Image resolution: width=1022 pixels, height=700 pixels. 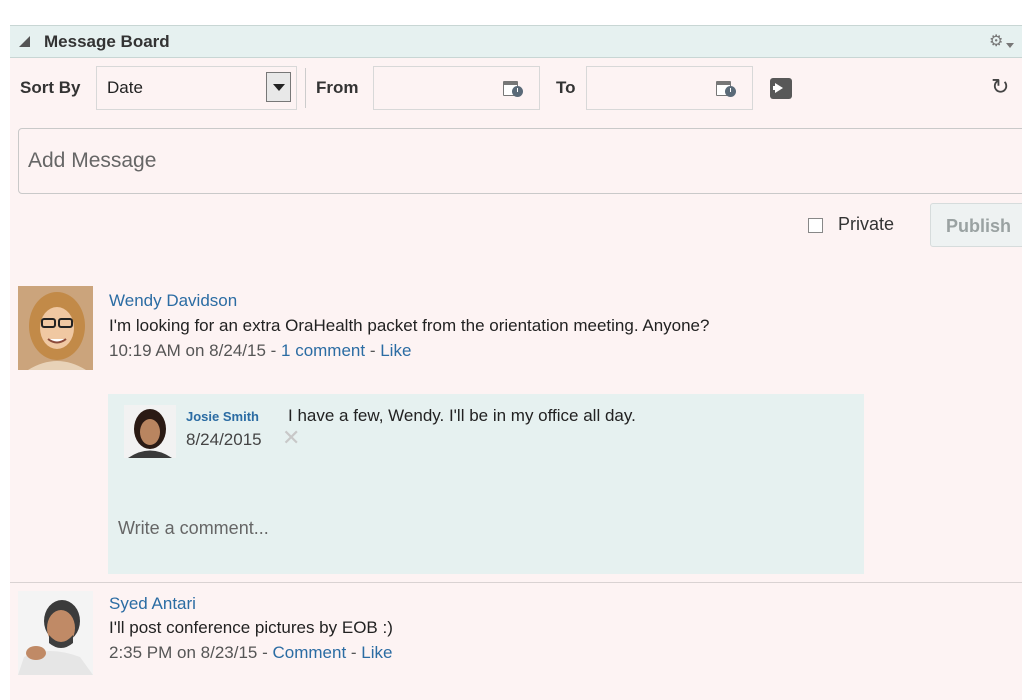 What do you see at coordinates (125, 87) in the screenshot?
I see `sort-by-value: Date` at bounding box center [125, 87].